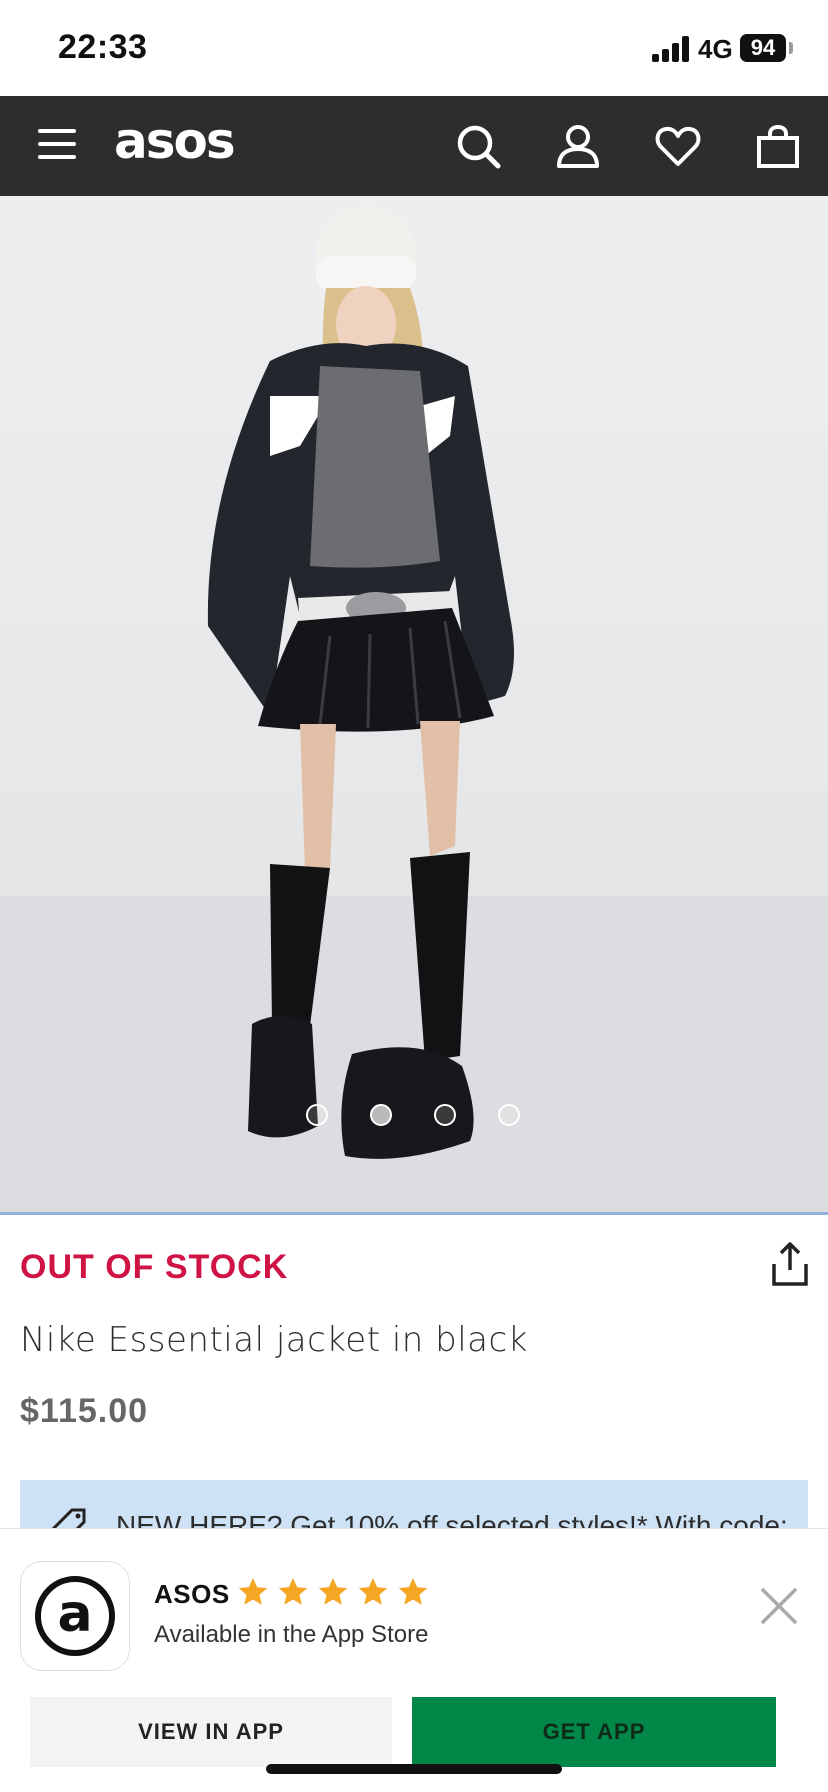 This screenshot has height=1792, width=828. I want to click on view-in-app-button: VIEW IN APP, so click(211, 1732).